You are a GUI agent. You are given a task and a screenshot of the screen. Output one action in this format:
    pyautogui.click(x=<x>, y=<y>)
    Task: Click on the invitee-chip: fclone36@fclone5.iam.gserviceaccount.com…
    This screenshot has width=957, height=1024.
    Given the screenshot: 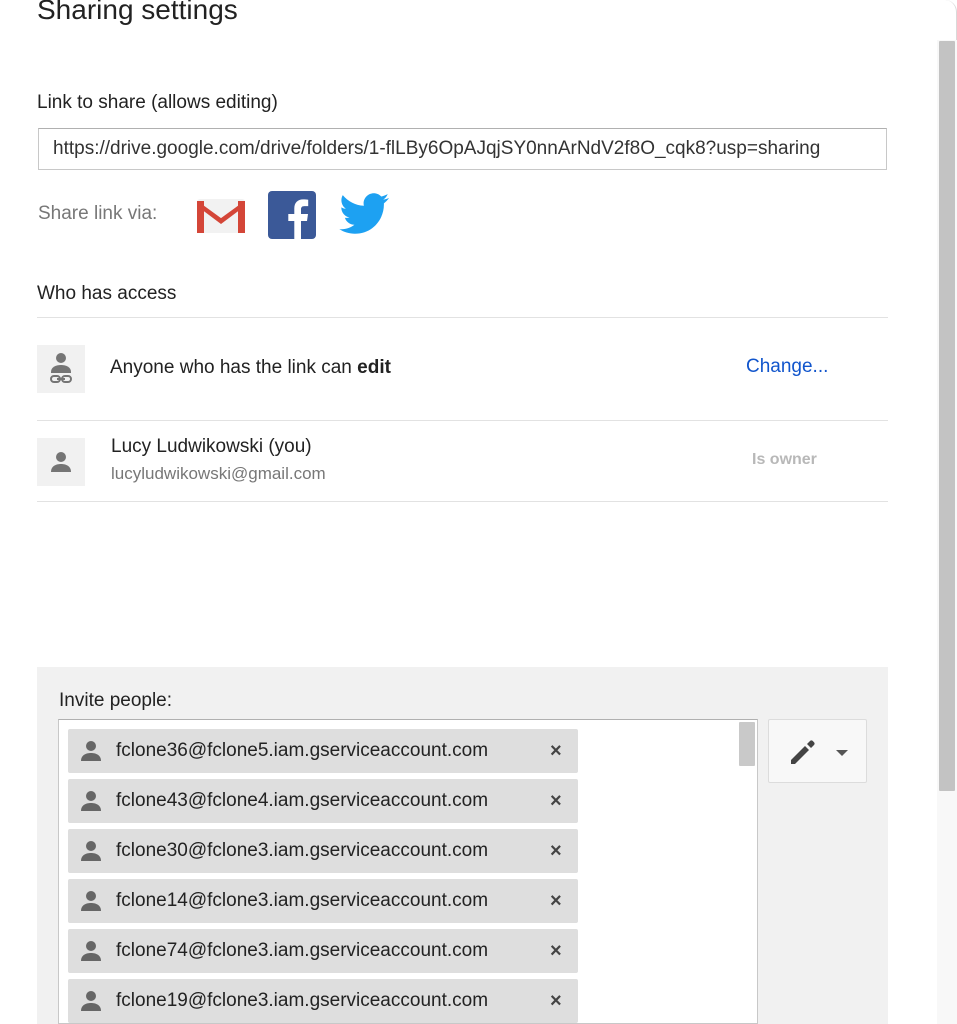 What is the action you would take?
    pyautogui.click(x=323, y=751)
    